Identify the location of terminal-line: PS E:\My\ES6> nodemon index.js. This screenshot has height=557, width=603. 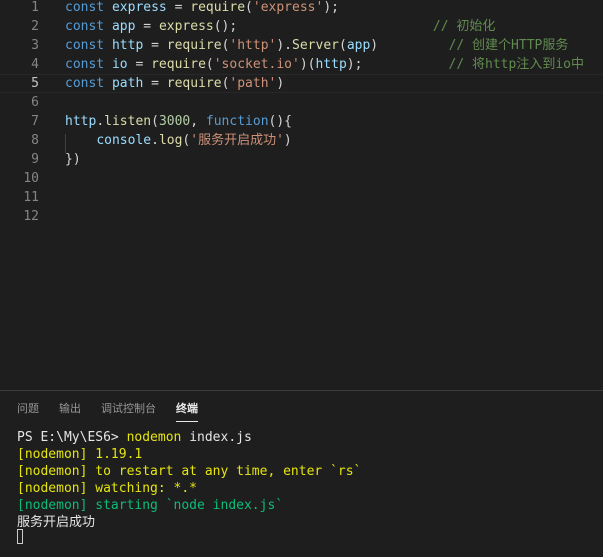
(134, 437).